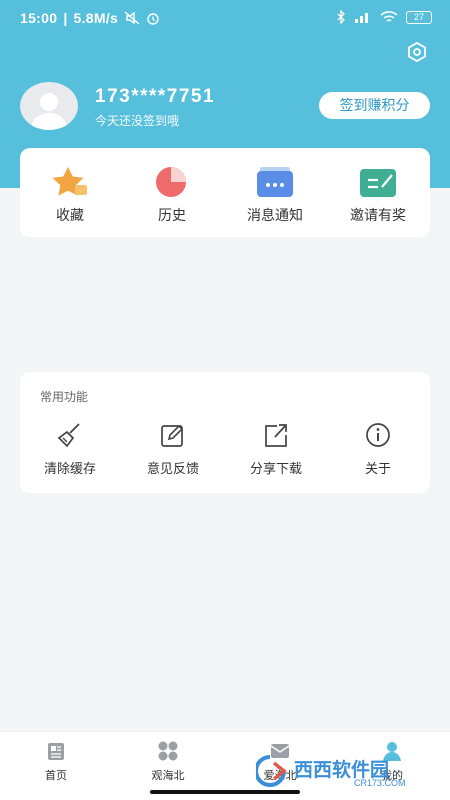 The width and height of the screenshot is (450, 800). Describe the element at coordinates (56, 751) in the screenshot. I see `home-news-icon` at that location.